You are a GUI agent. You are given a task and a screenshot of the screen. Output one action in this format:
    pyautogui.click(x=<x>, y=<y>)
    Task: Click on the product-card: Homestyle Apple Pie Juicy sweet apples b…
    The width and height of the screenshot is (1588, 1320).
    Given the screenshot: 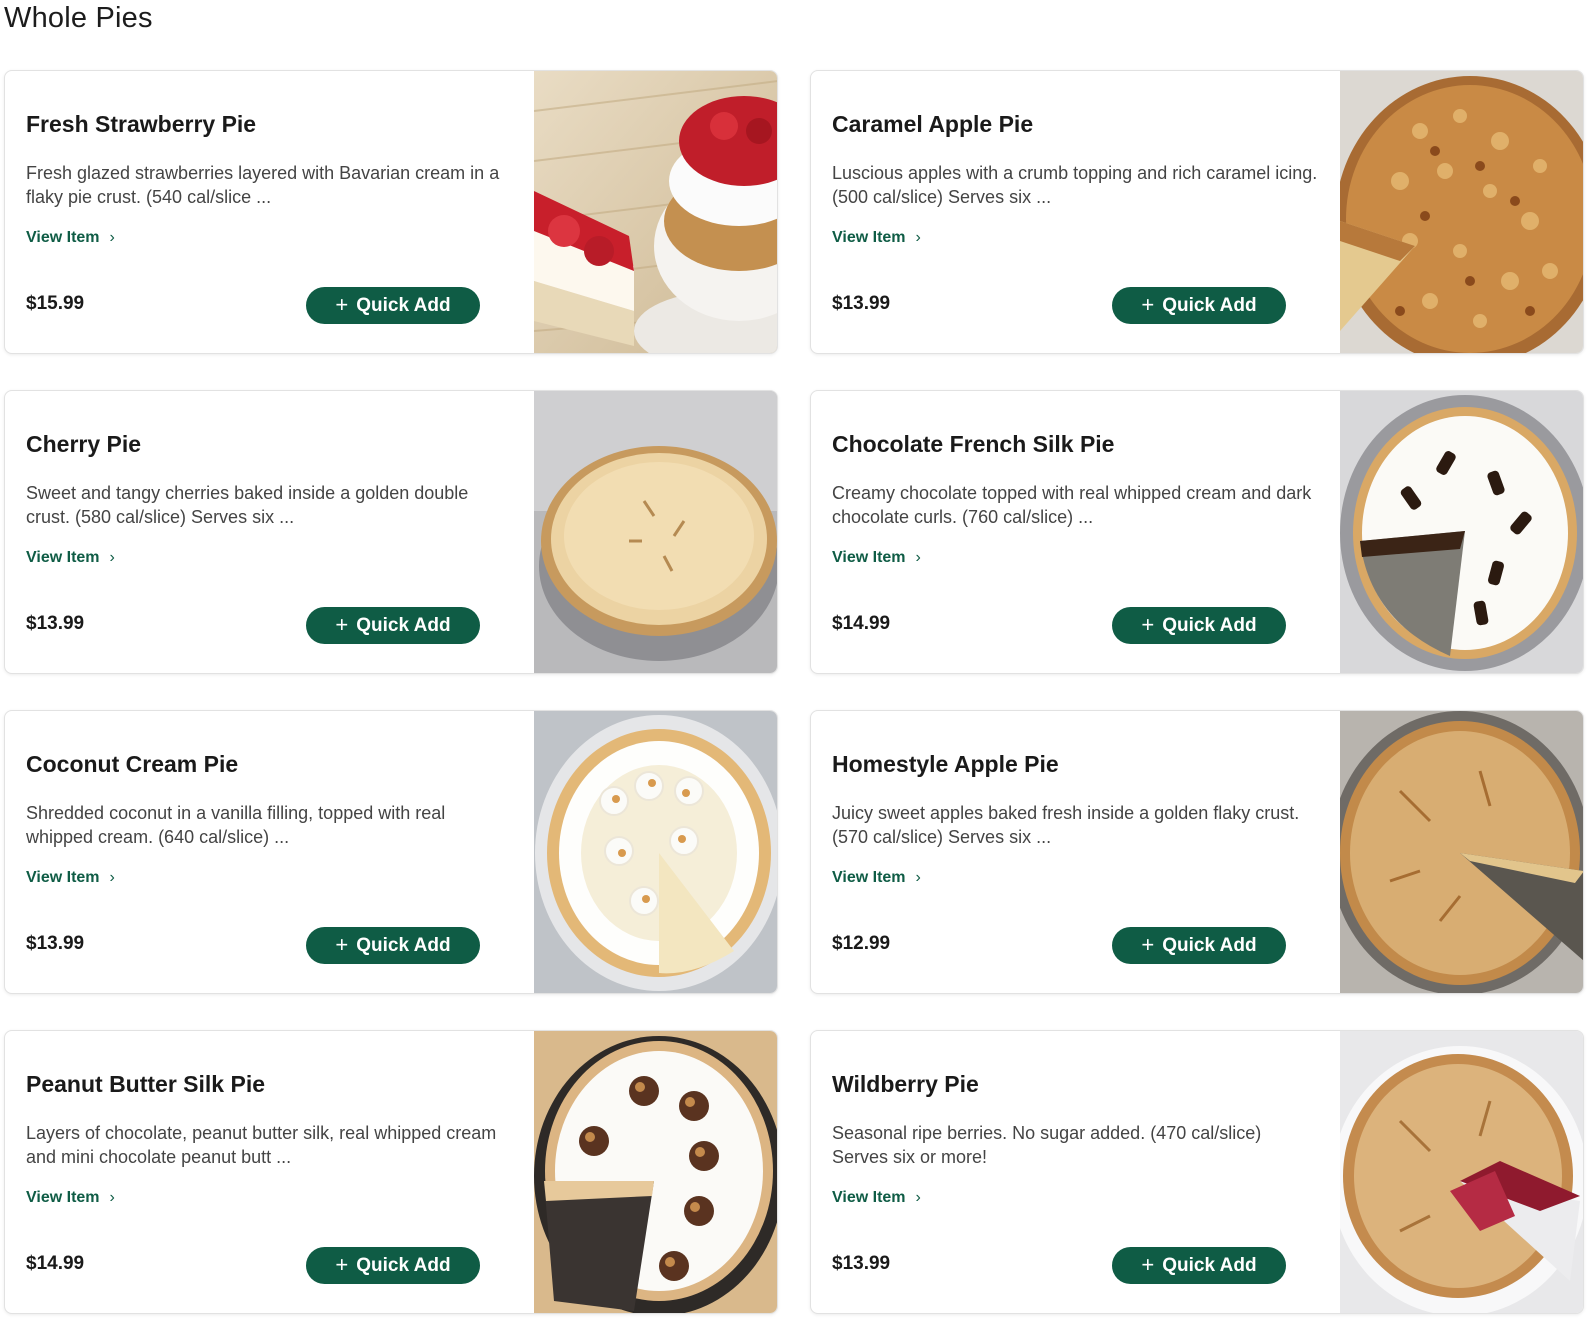 What is the action you would take?
    pyautogui.click(x=1197, y=852)
    